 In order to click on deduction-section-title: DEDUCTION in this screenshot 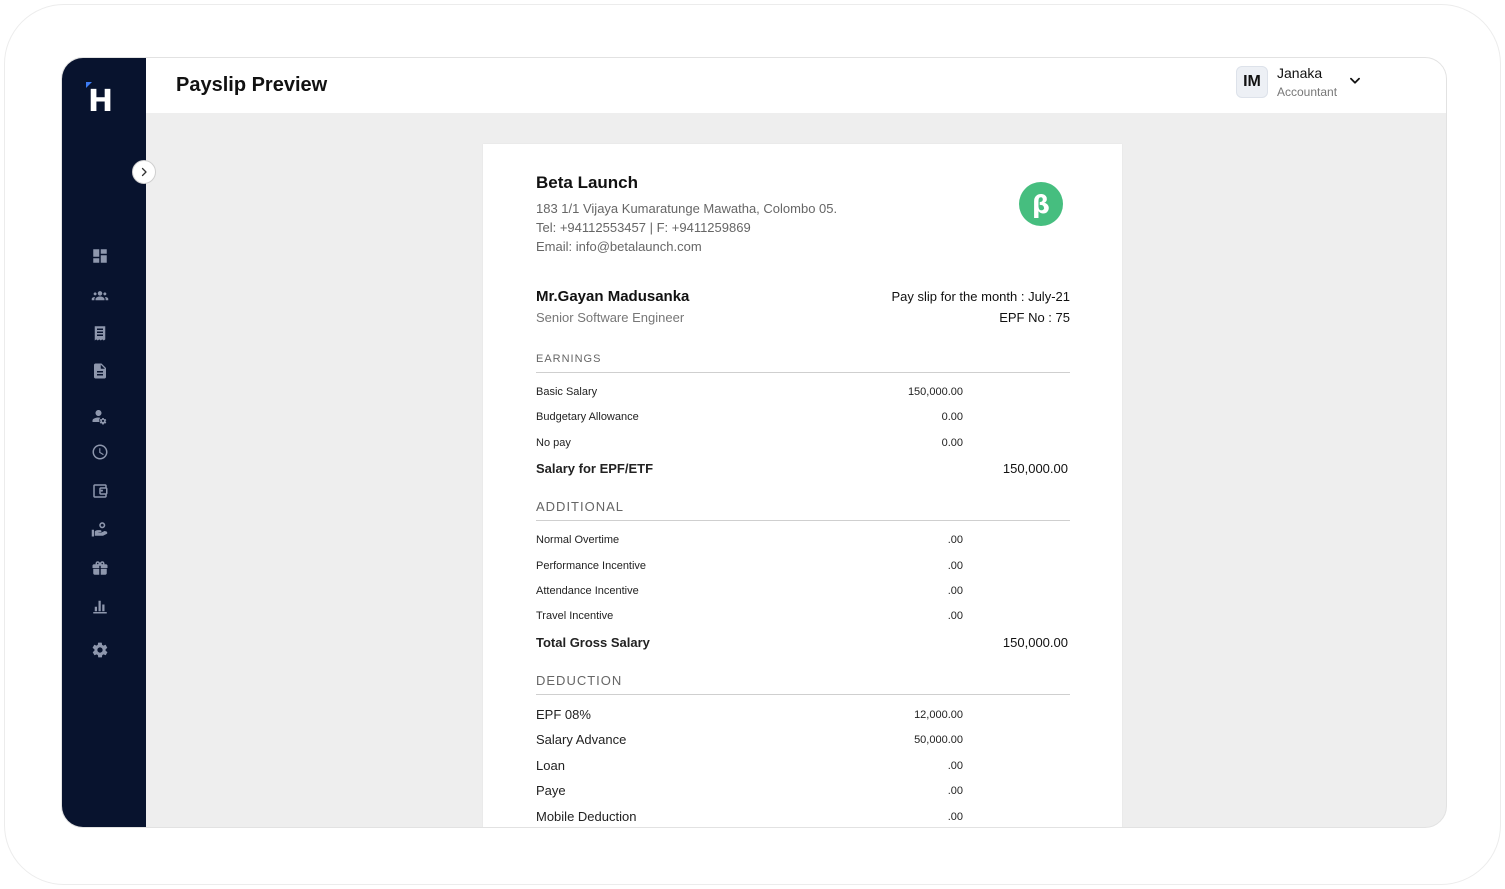, I will do `click(579, 680)`.